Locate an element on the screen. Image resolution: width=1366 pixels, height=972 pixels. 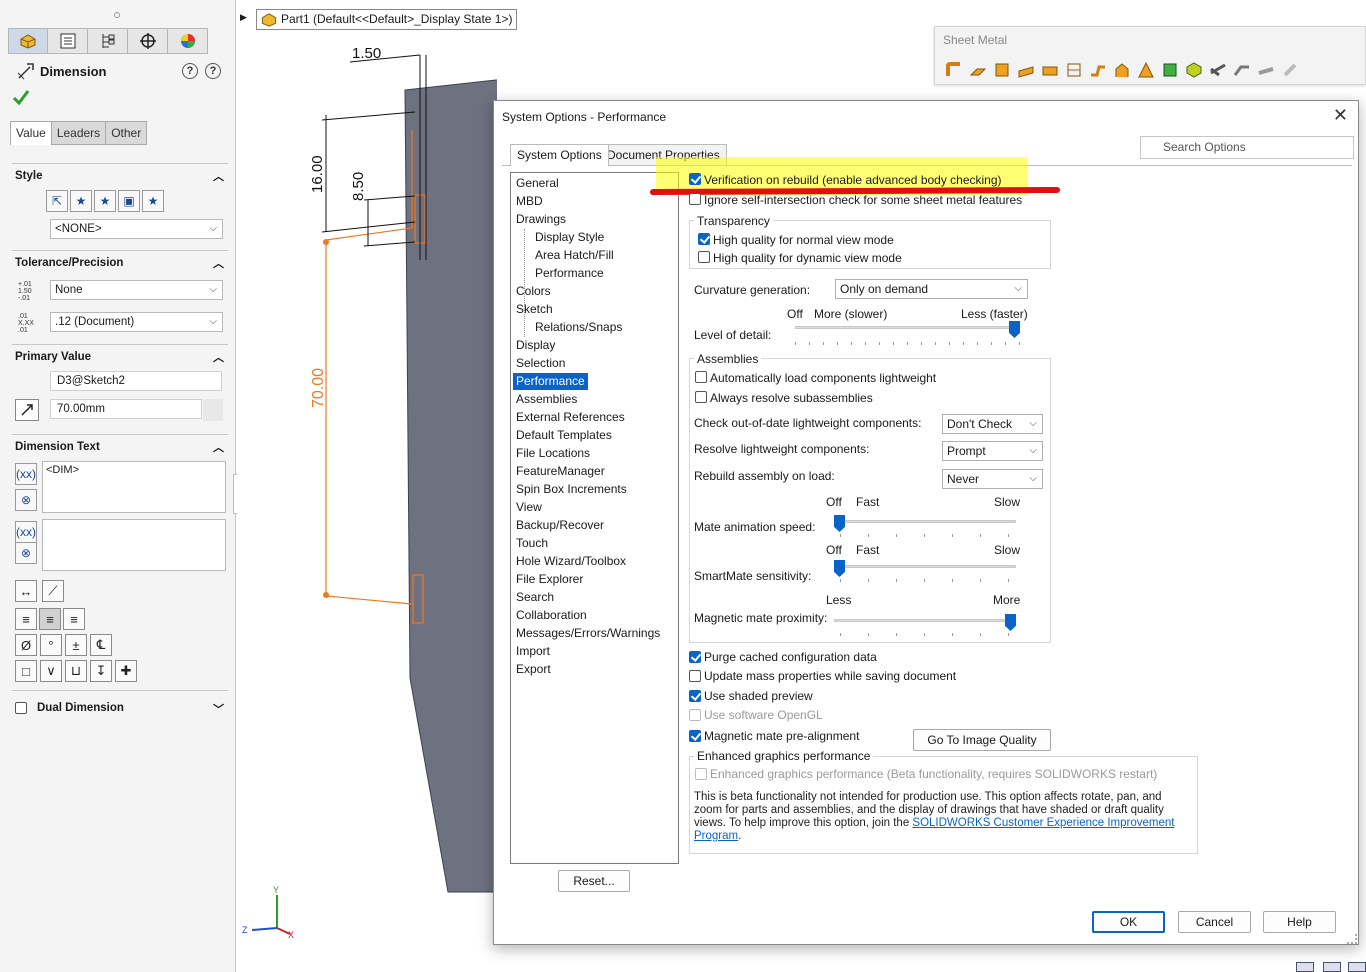
display-style-icon is located at coordinates (1332, 967).